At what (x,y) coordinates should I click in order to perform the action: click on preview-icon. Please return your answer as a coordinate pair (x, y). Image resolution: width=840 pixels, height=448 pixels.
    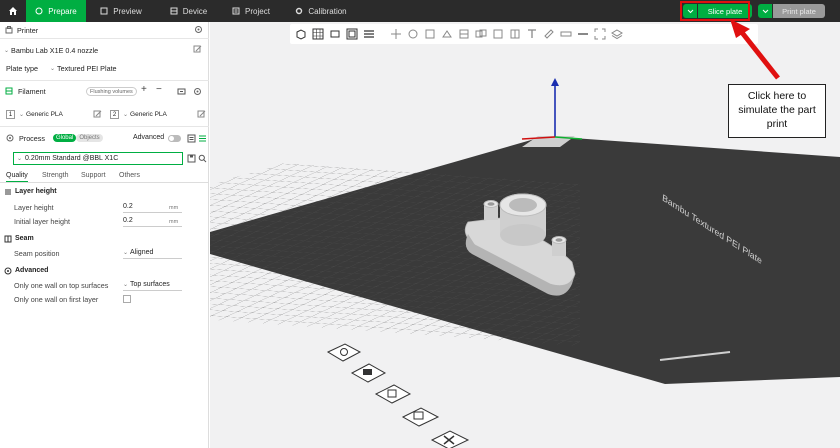
    Looking at the image, I should click on (104, 11).